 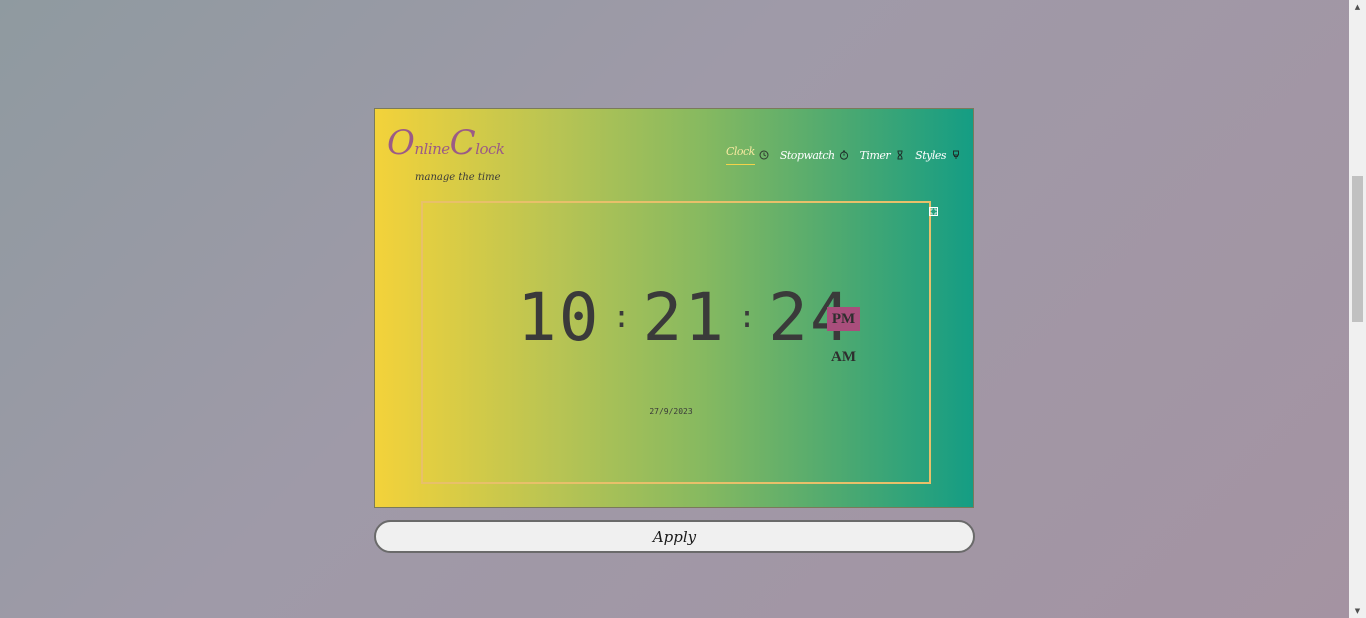 What do you see at coordinates (899, 155) in the screenshot?
I see `hourglass-icon` at bounding box center [899, 155].